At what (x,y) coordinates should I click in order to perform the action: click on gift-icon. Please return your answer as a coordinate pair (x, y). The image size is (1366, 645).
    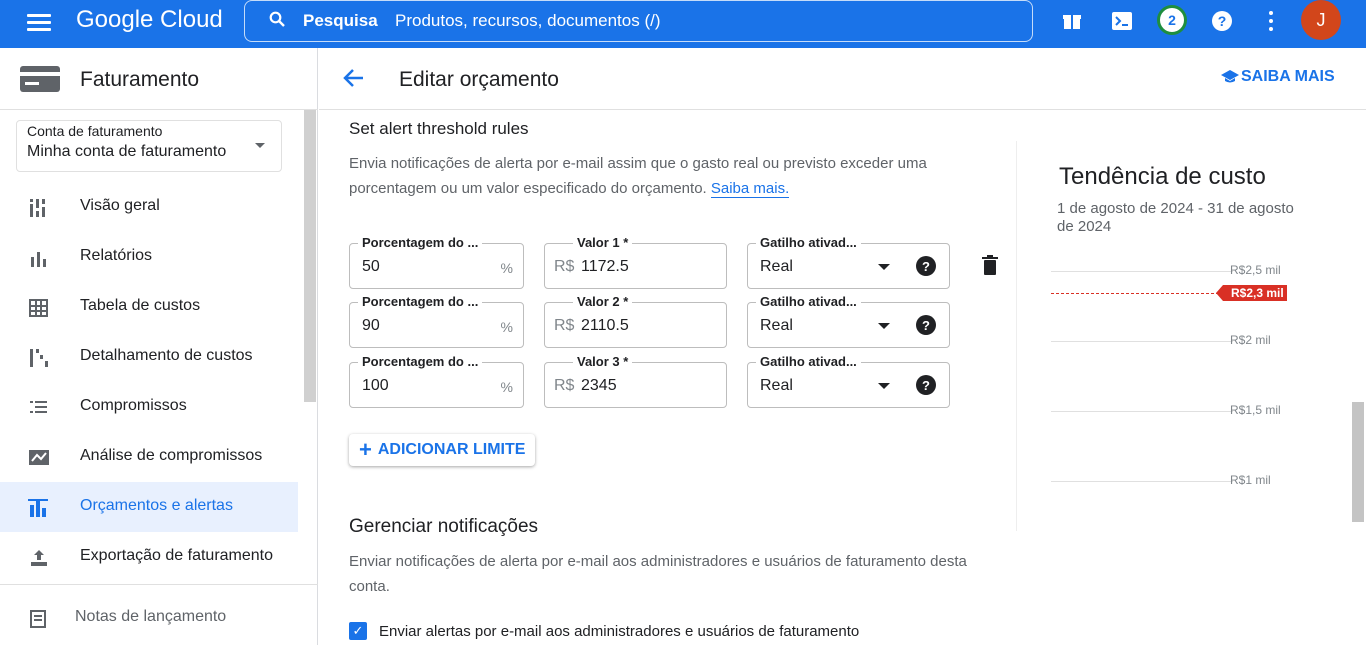
    Looking at the image, I should click on (1072, 21).